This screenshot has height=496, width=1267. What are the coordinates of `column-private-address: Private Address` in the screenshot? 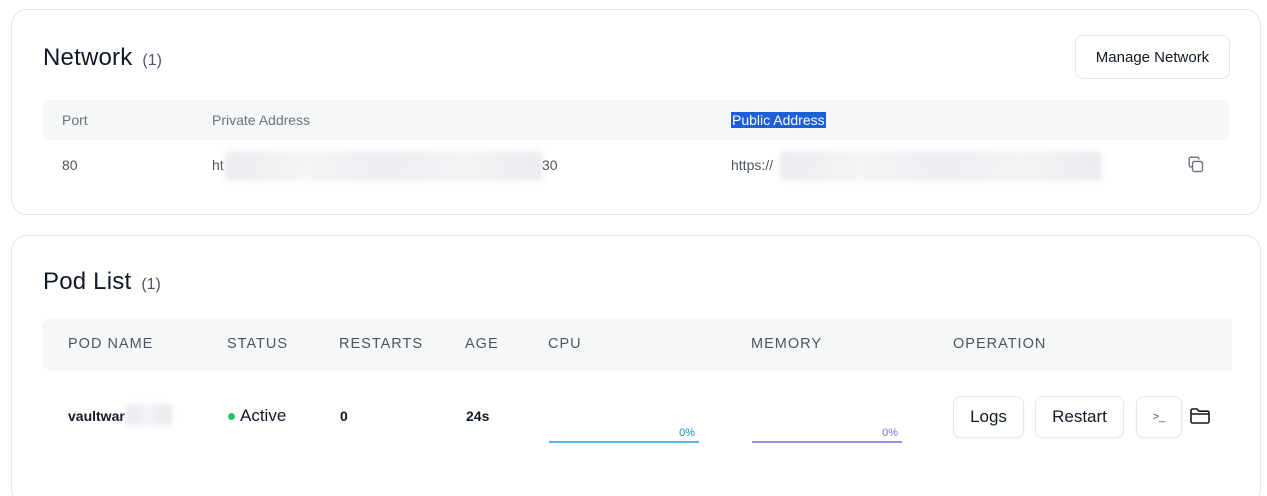 It's located at (261, 120).